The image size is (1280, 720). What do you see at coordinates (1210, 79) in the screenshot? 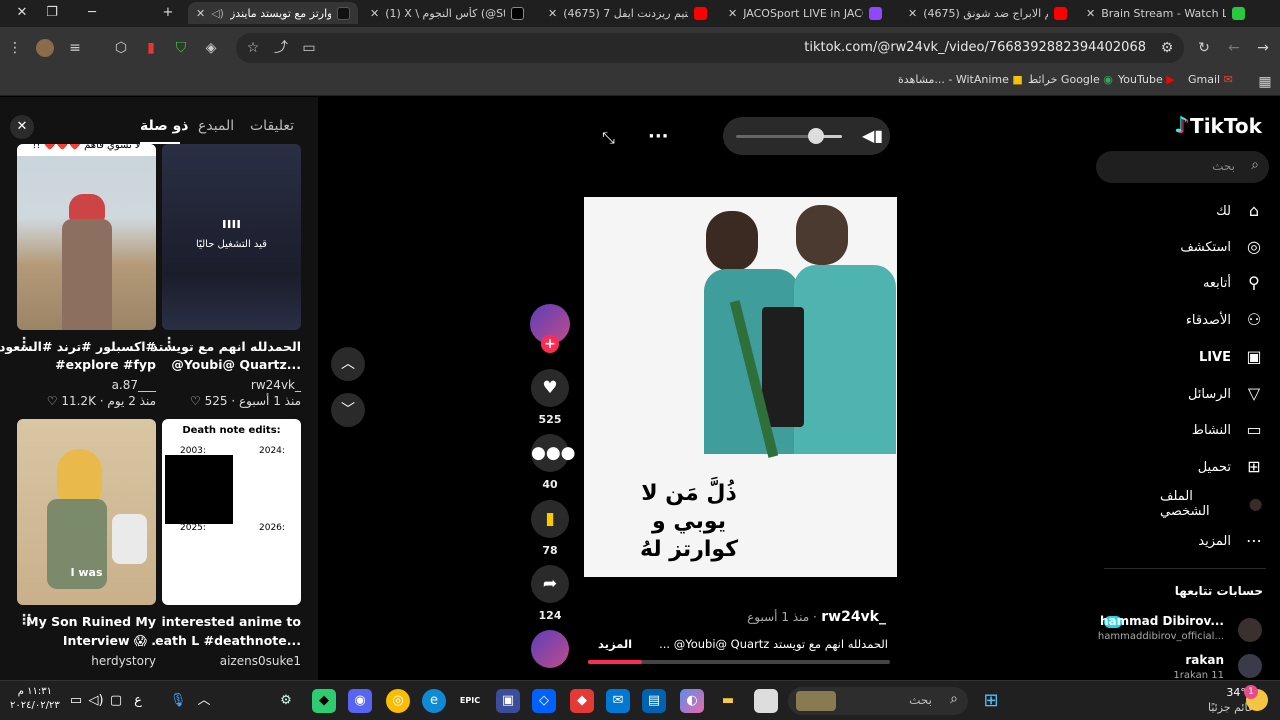
I see `bookmark-gmail: Gmail ✉` at bounding box center [1210, 79].